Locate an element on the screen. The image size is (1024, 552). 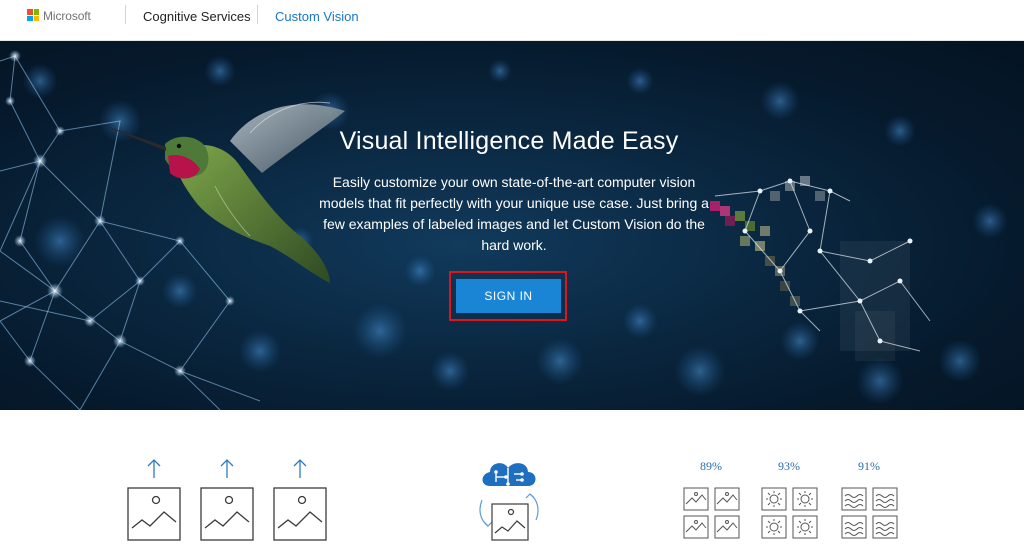
microsoft-logo-icon is located at coordinates (33, 15).